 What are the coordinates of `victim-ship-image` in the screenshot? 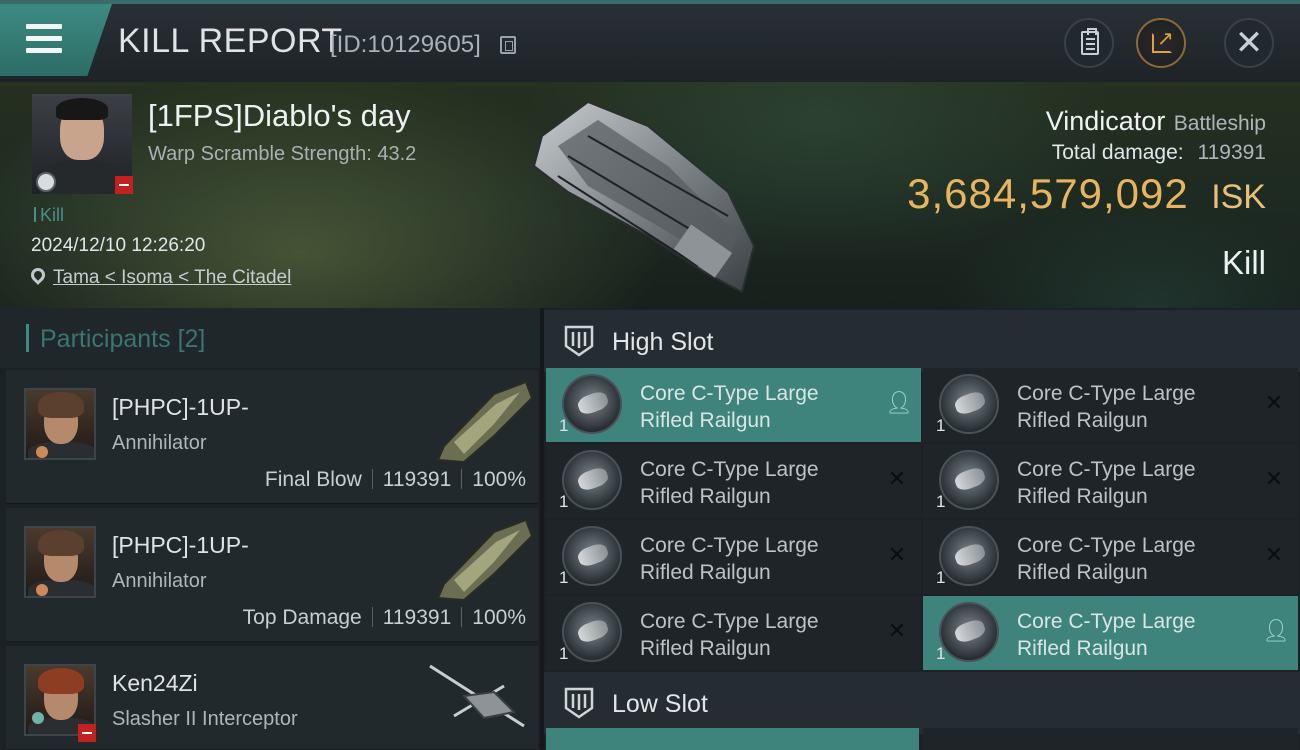 It's located at (646, 196).